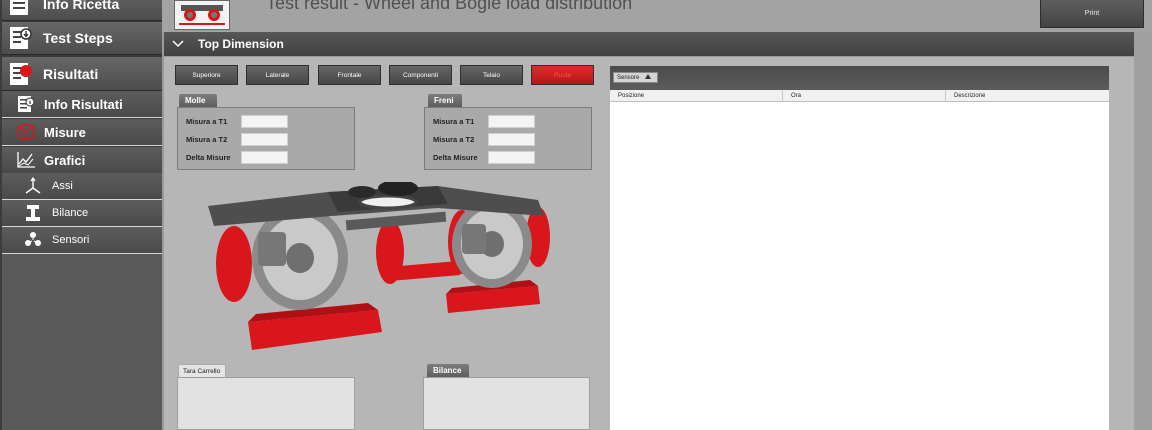  I want to click on chart-icon, so click(26, 160).